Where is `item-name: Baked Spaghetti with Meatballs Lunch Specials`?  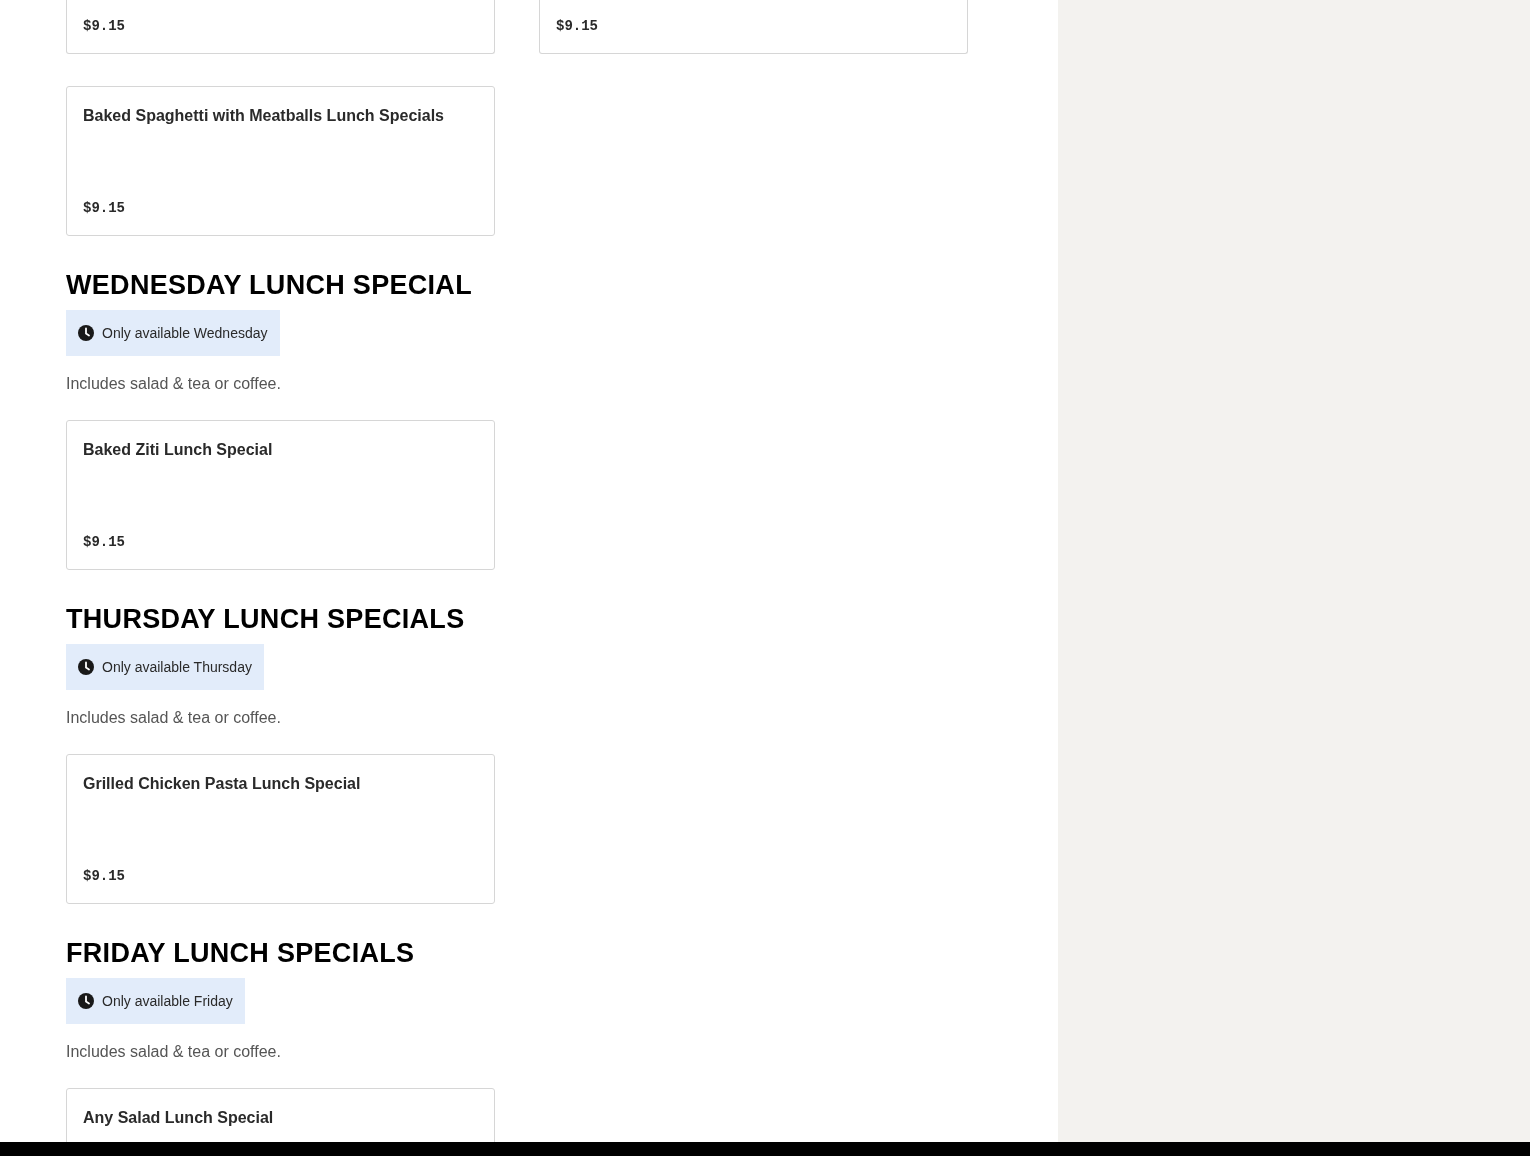 item-name: Baked Spaghetti with Meatballs Lunch Specials is located at coordinates (264, 116).